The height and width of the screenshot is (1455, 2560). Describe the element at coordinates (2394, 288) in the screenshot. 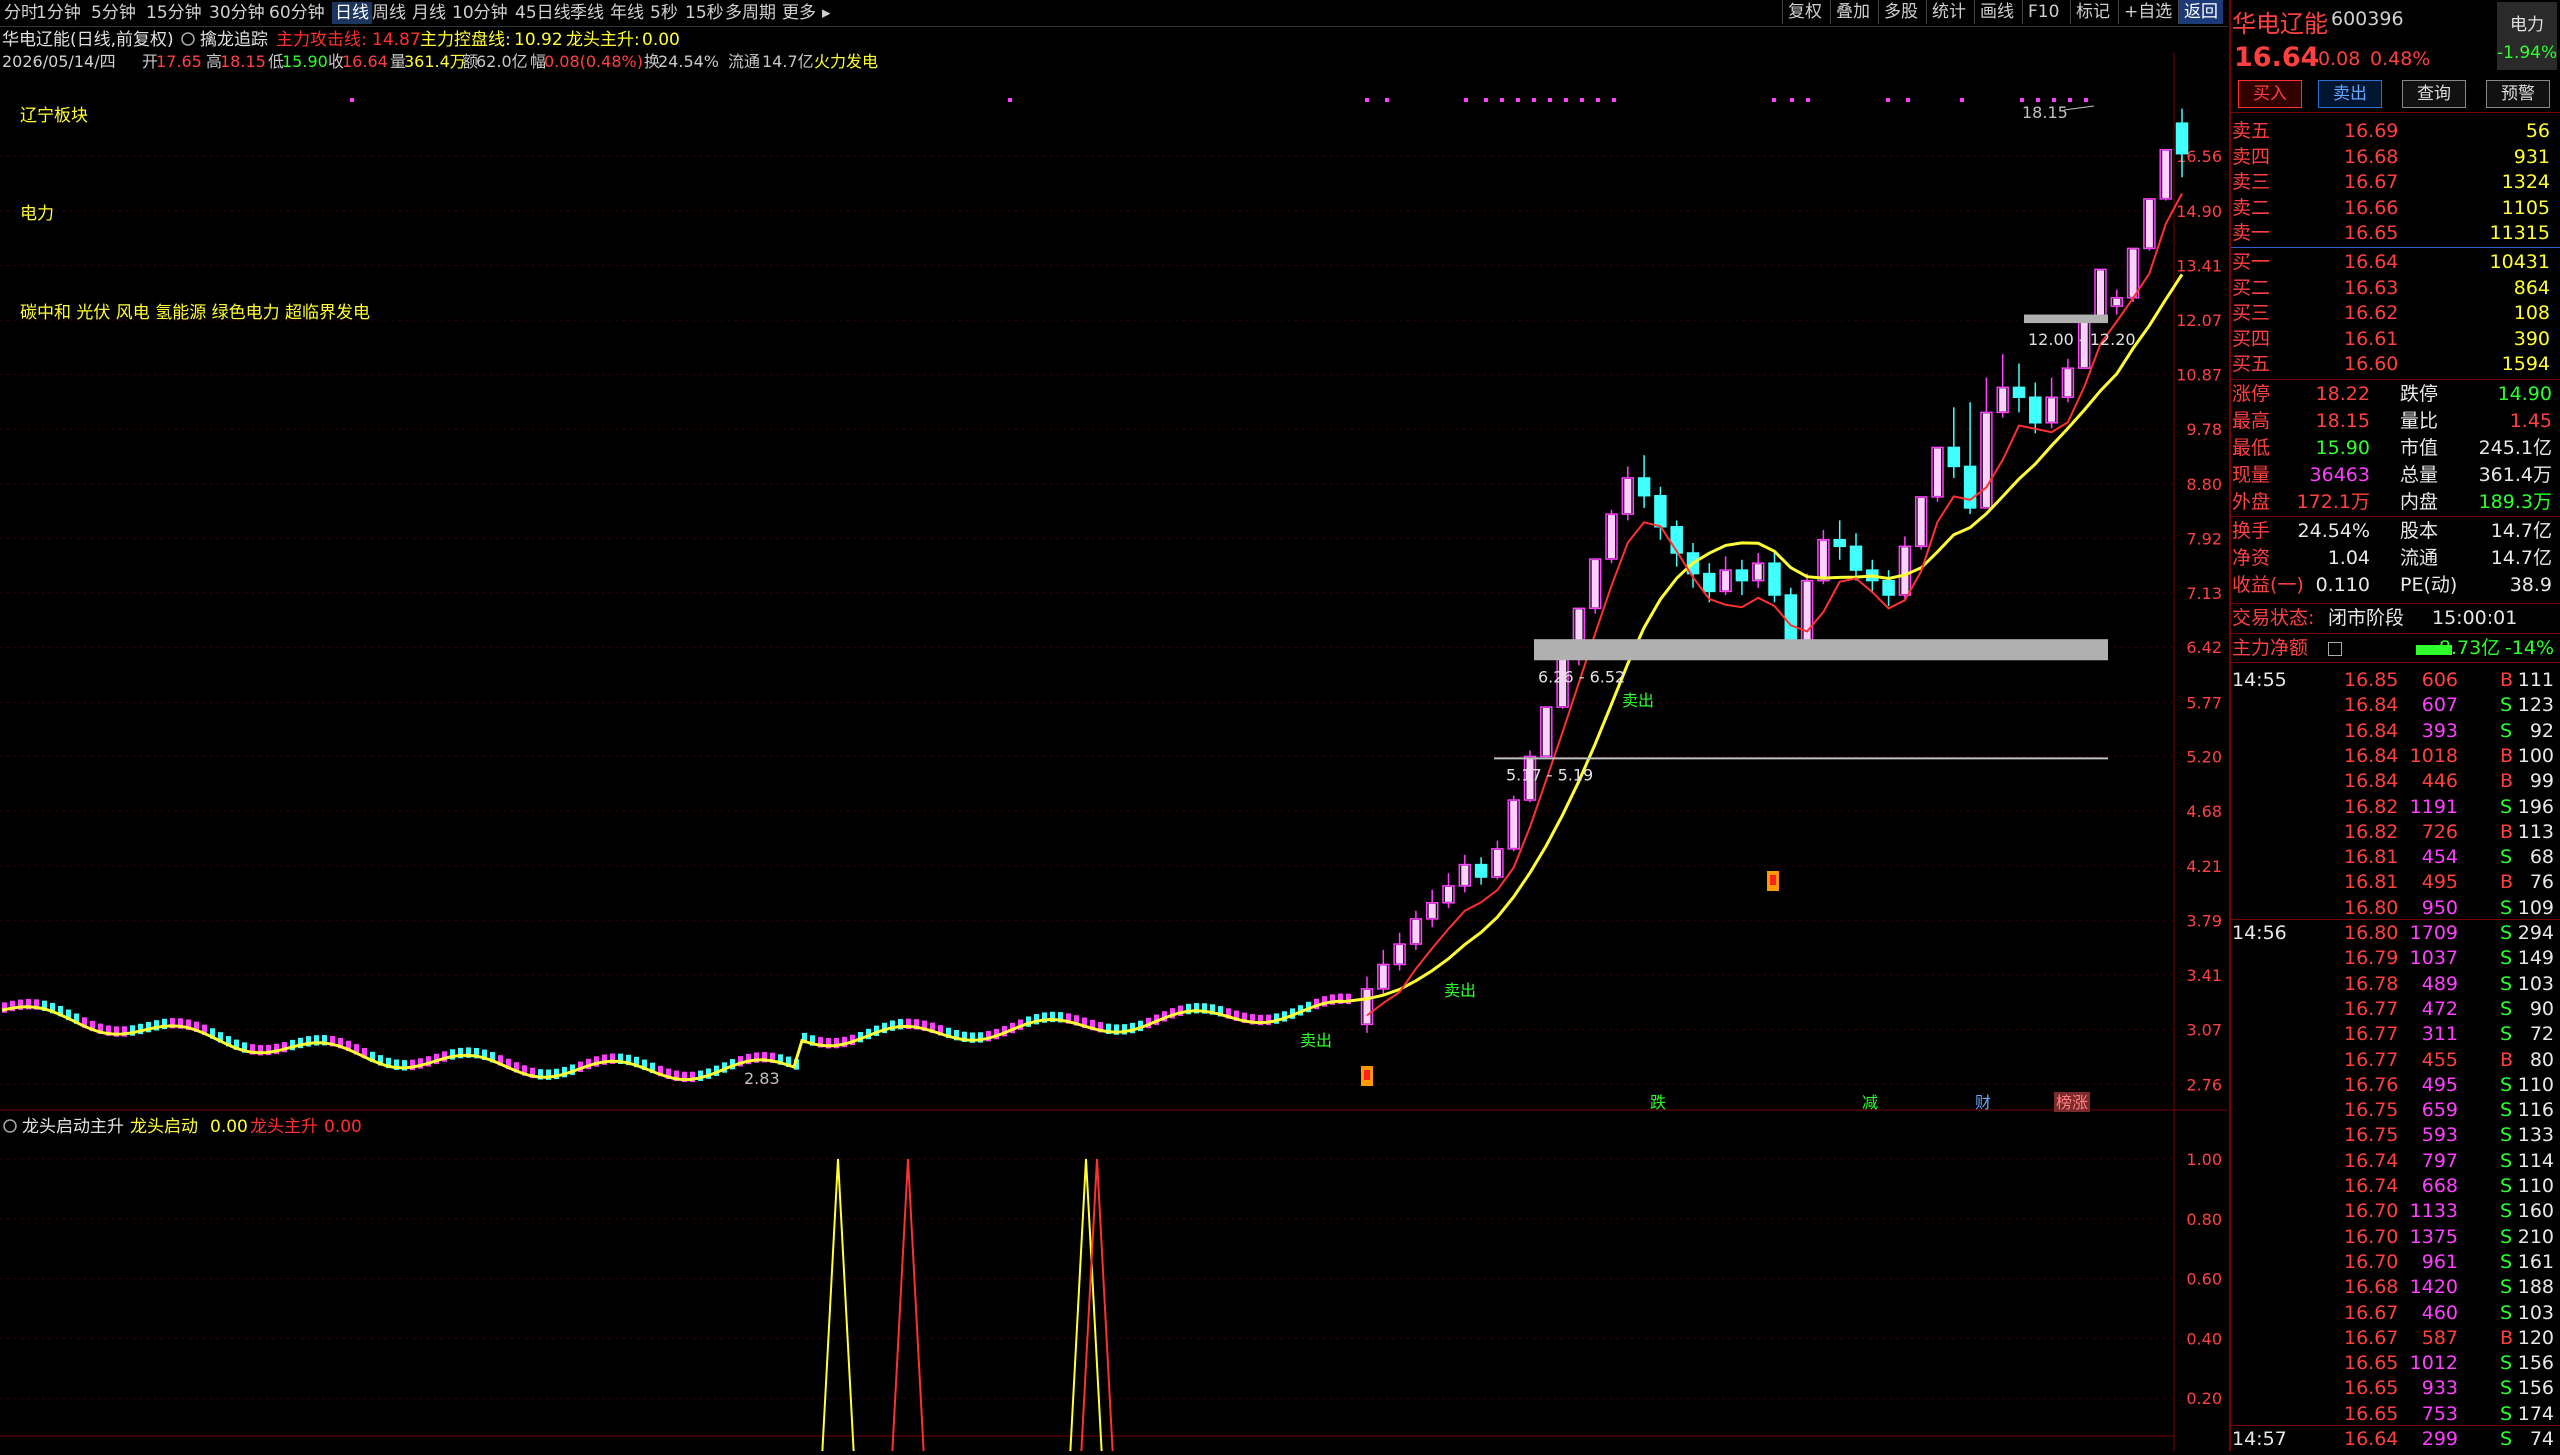

I see `bid-row: 买二 16.63 864` at that location.